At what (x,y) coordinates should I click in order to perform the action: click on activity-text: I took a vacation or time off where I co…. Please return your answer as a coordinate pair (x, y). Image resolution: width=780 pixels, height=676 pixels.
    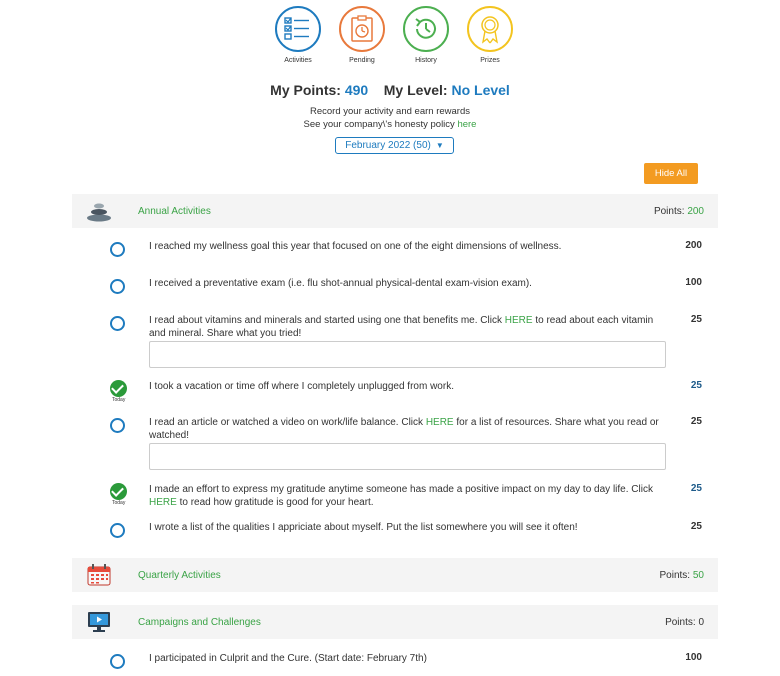
    Looking at the image, I should click on (301, 386).